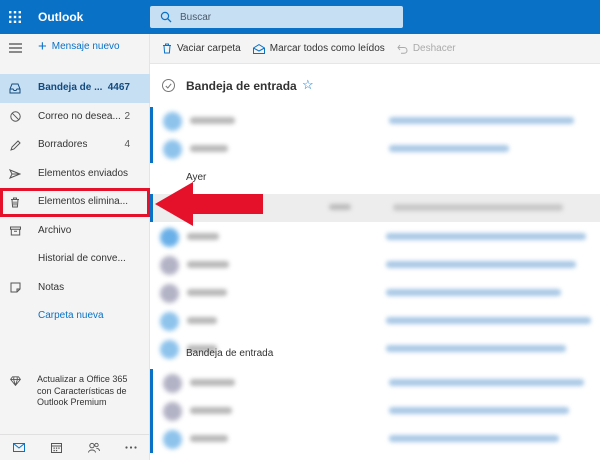 Image resolution: width=600 pixels, height=460 pixels. I want to click on new-folder-link: Carpeta nueva, so click(75, 316).